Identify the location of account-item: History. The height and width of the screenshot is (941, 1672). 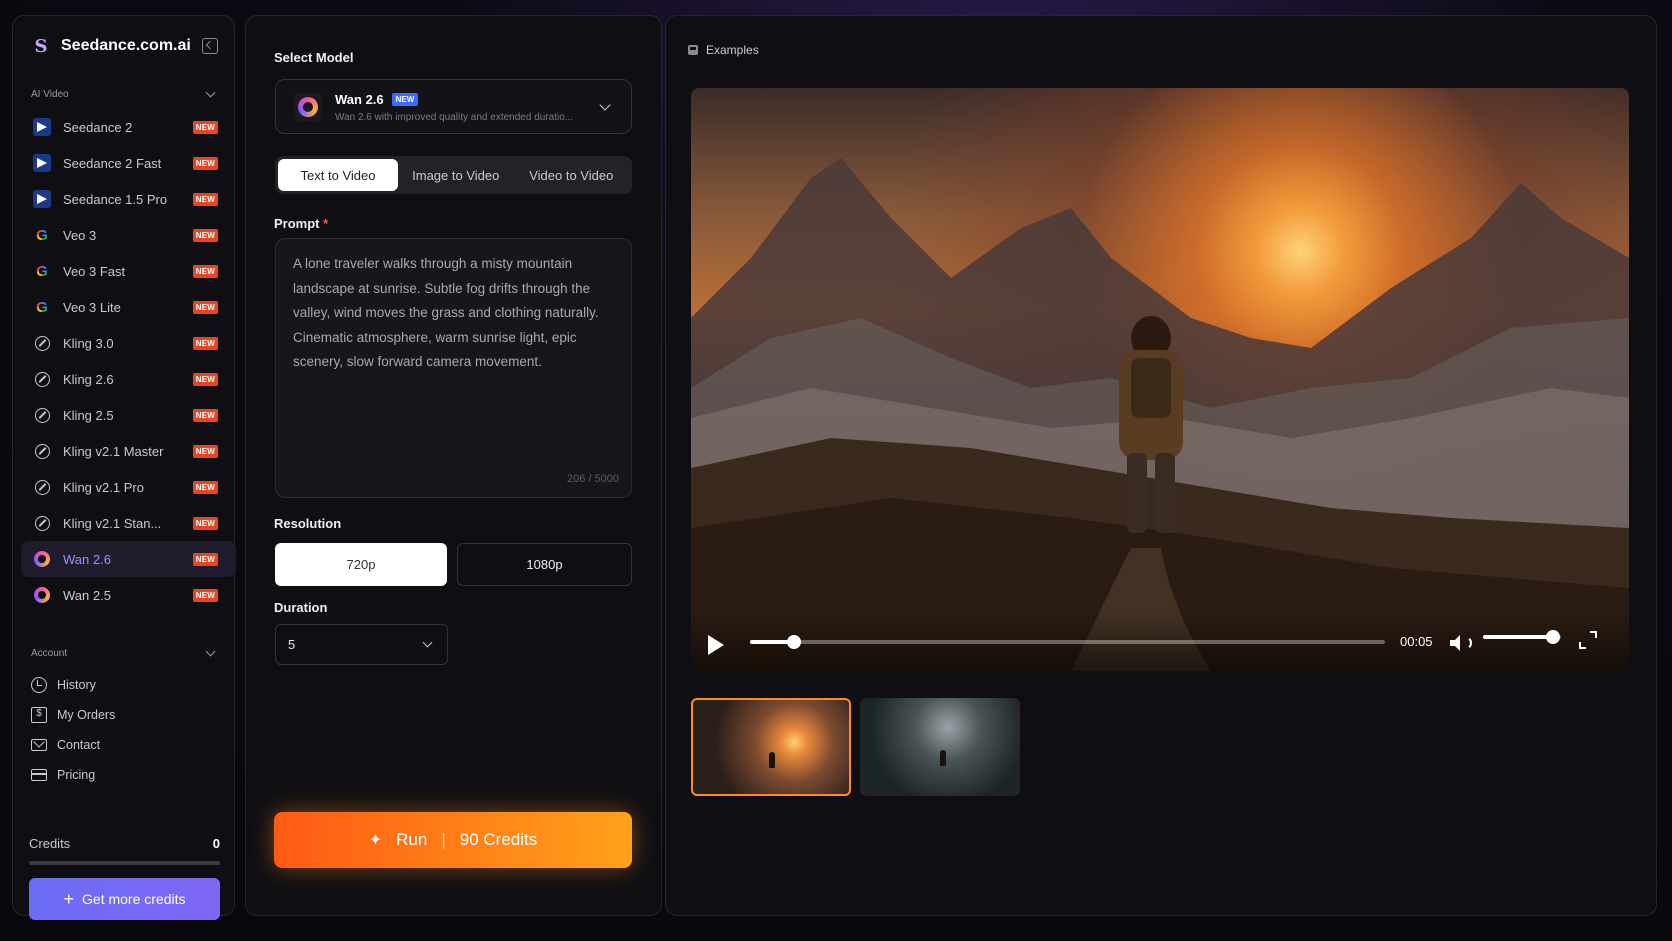
(126, 685).